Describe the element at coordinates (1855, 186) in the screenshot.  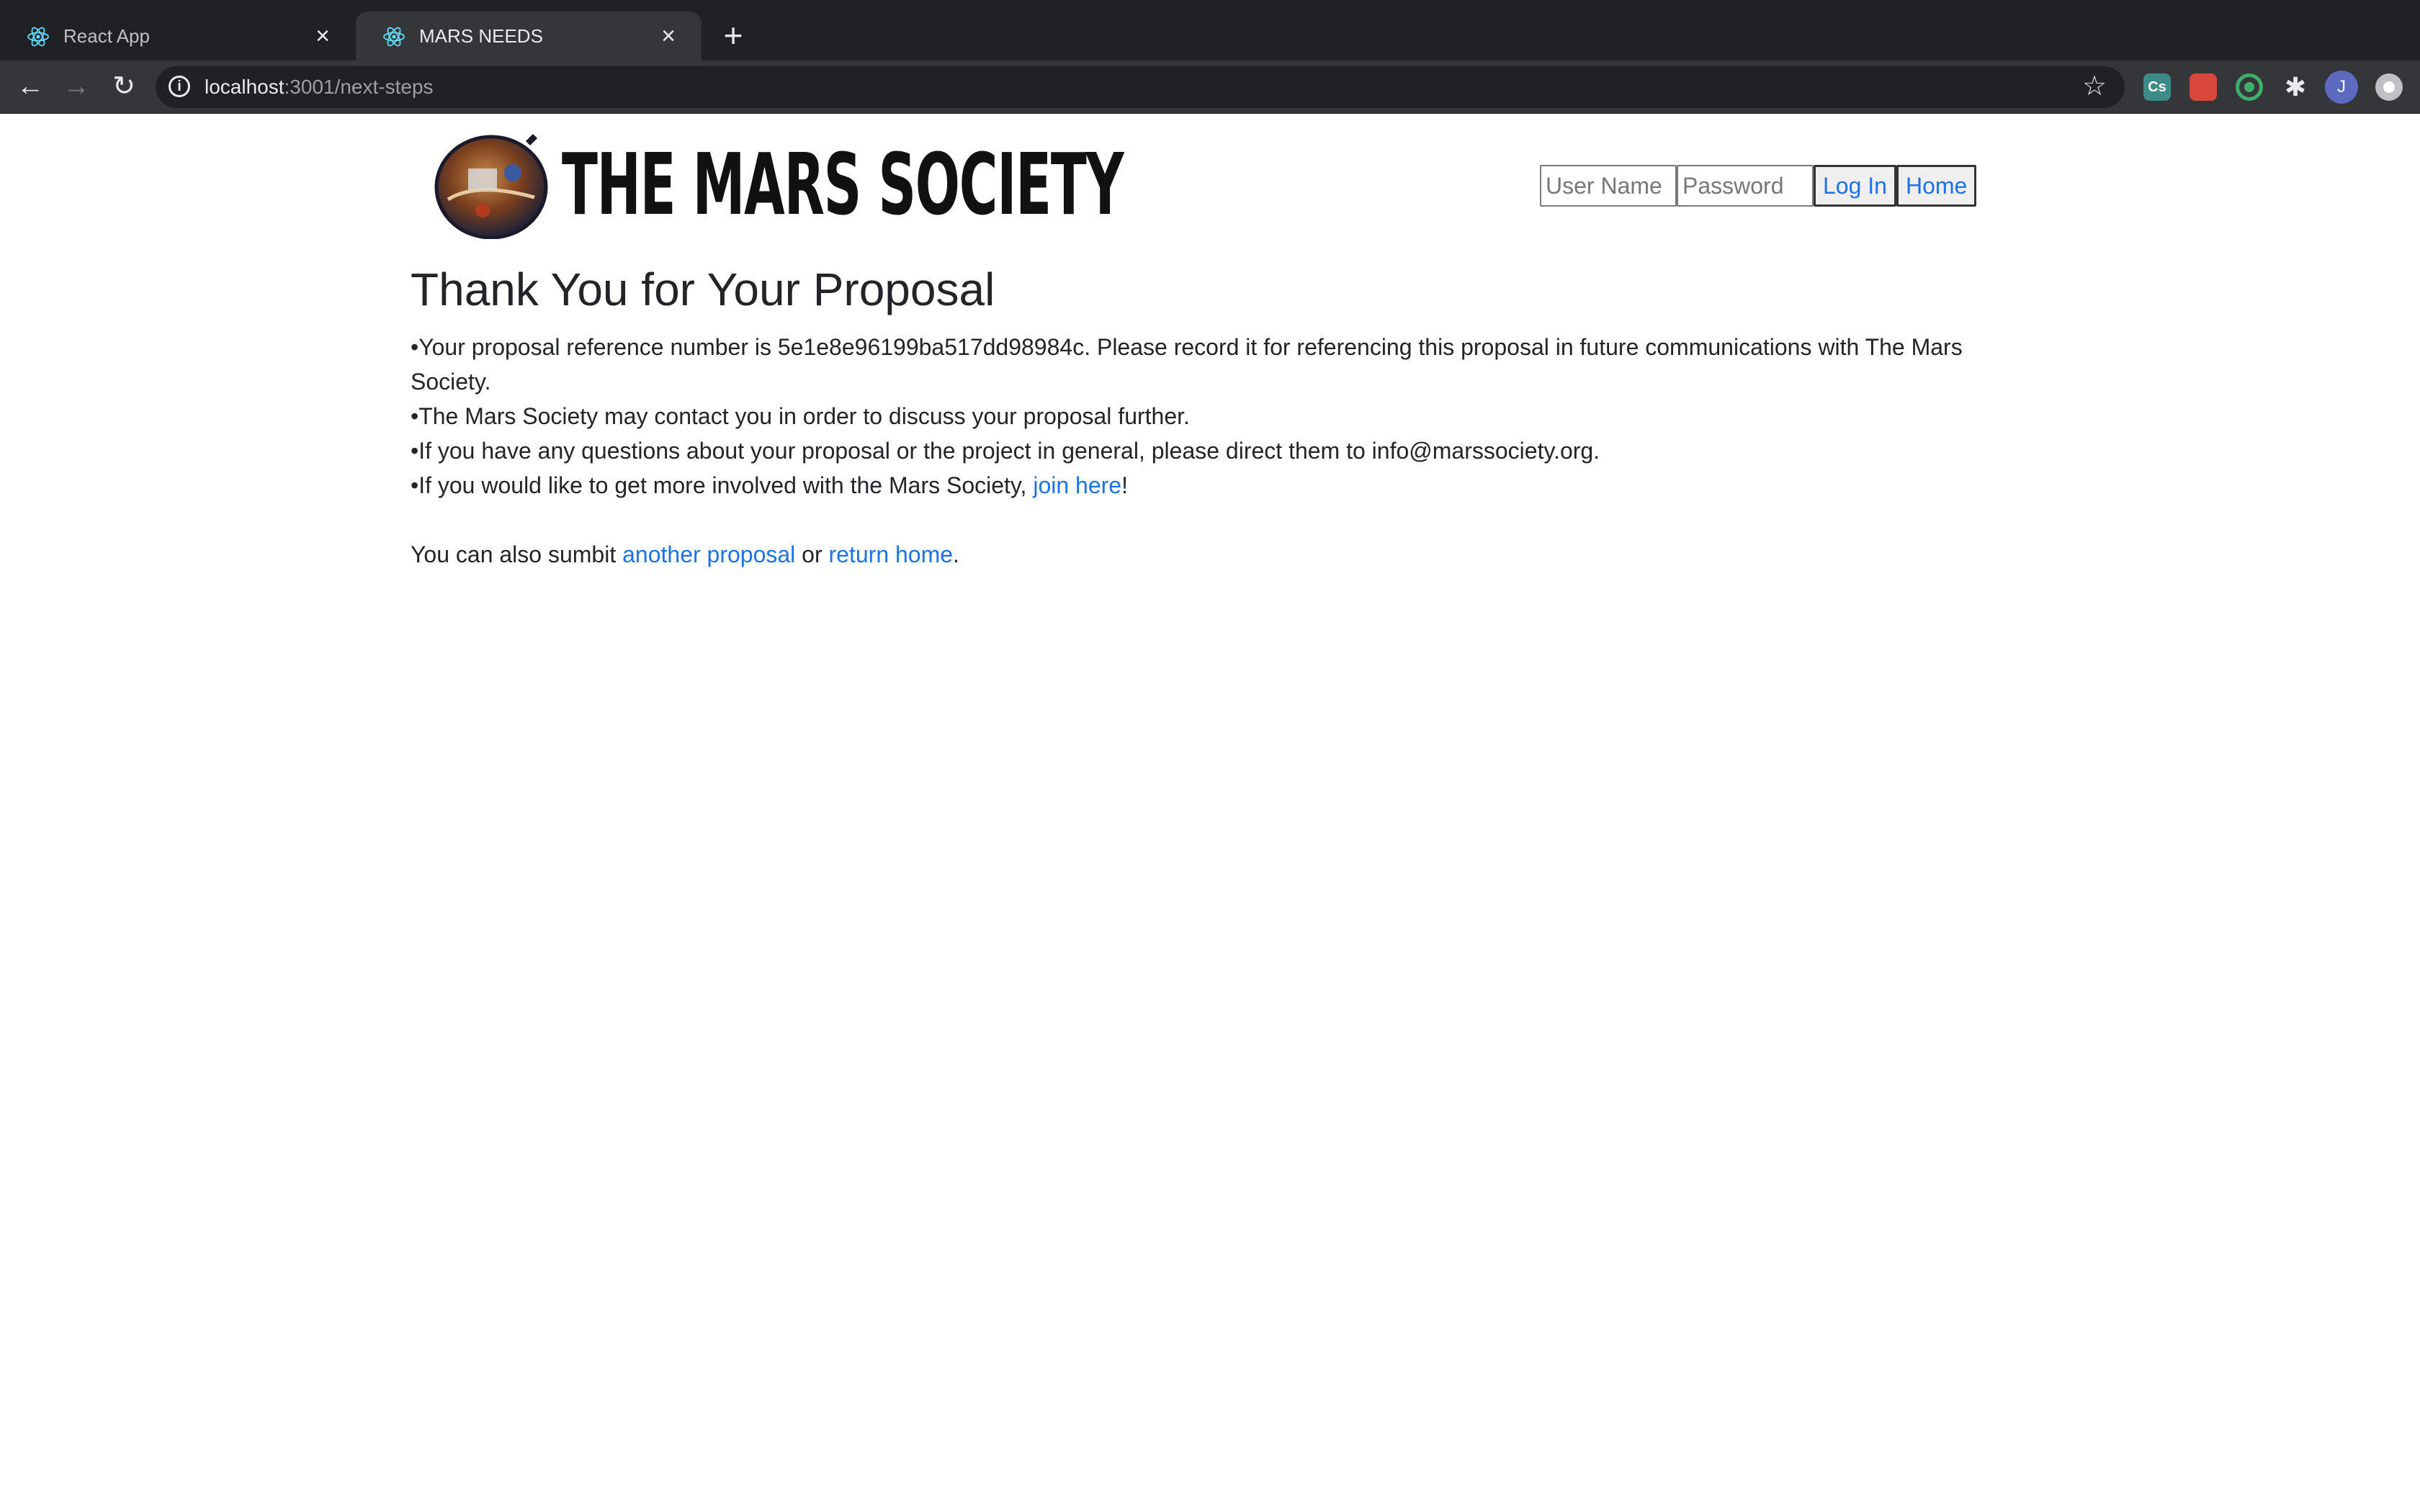
I see `login-button: Log In` at that location.